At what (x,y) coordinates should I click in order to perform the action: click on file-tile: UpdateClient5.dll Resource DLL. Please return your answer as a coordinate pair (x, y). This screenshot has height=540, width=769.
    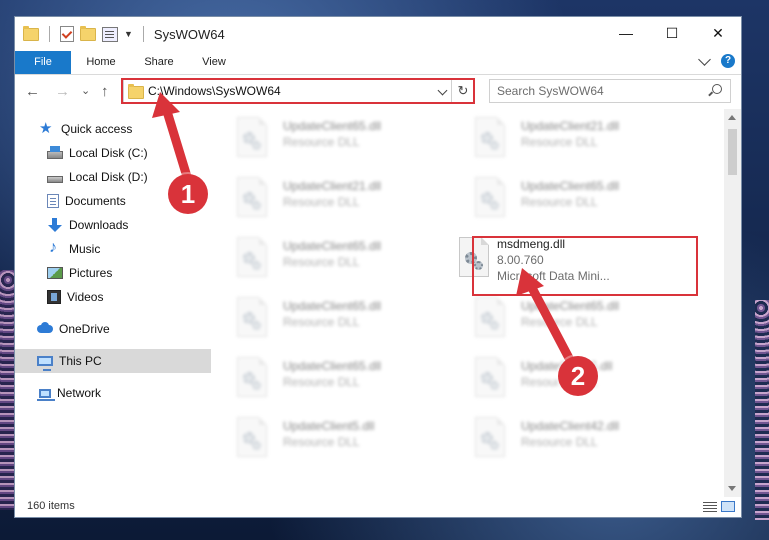
    Looking at the image, I should click on (321, 441).